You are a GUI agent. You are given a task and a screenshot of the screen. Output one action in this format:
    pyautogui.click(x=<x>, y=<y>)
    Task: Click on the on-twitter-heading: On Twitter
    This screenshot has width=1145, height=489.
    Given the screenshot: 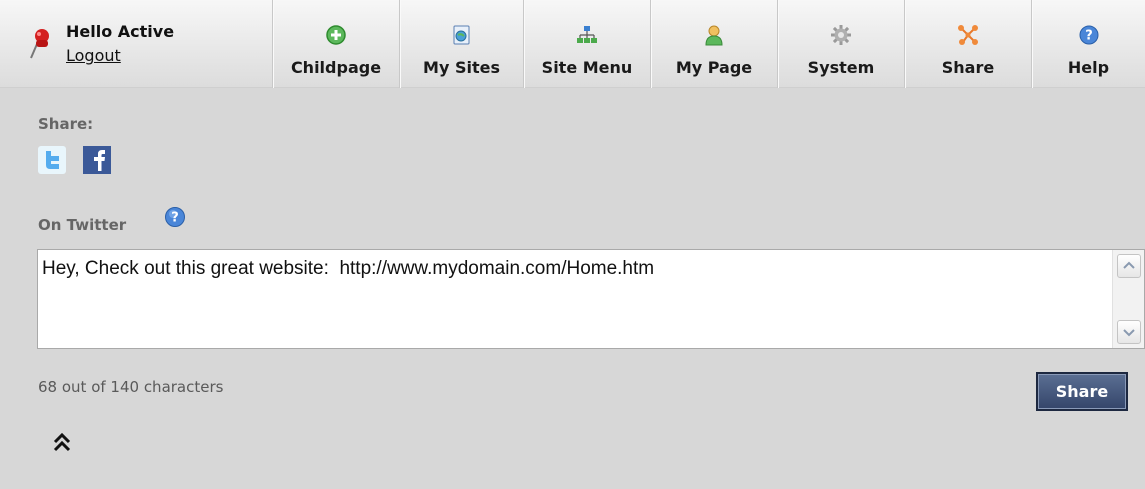 What is the action you would take?
    pyautogui.click(x=82, y=225)
    